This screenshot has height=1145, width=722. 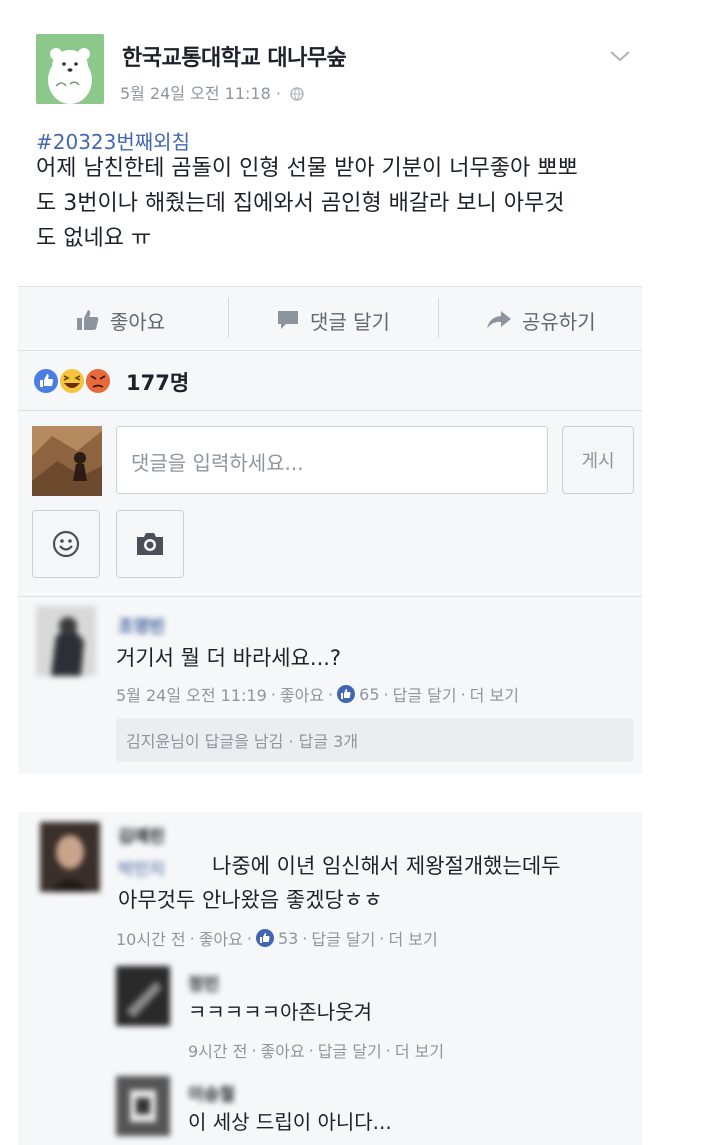 What do you see at coordinates (217, 1050) in the screenshot?
I see `reply-time: 9시간 전` at bounding box center [217, 1050].